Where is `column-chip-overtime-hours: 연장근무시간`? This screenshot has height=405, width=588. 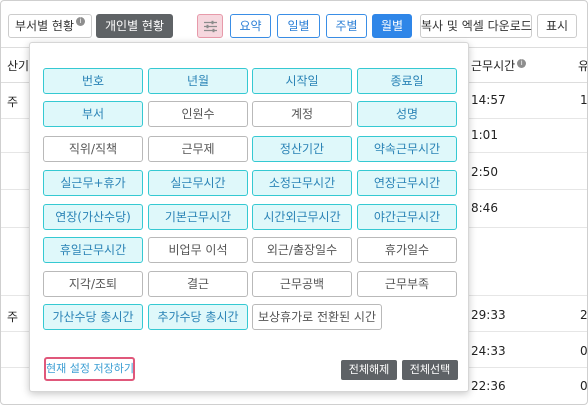 column-chip-overtime-hours: 연장근무시간 is located at coordinates (407, 183).